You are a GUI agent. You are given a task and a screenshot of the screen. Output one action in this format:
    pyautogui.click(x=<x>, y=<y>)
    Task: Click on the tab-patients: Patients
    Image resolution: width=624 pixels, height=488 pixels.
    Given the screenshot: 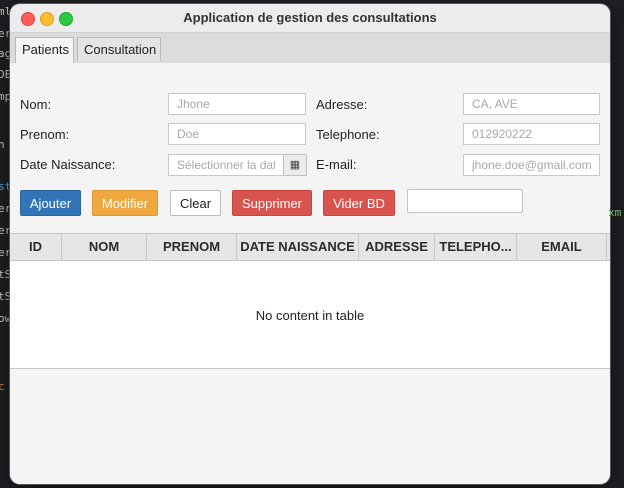 What is the action you would take?
    pyautogui.click(x=44, y=50)
    